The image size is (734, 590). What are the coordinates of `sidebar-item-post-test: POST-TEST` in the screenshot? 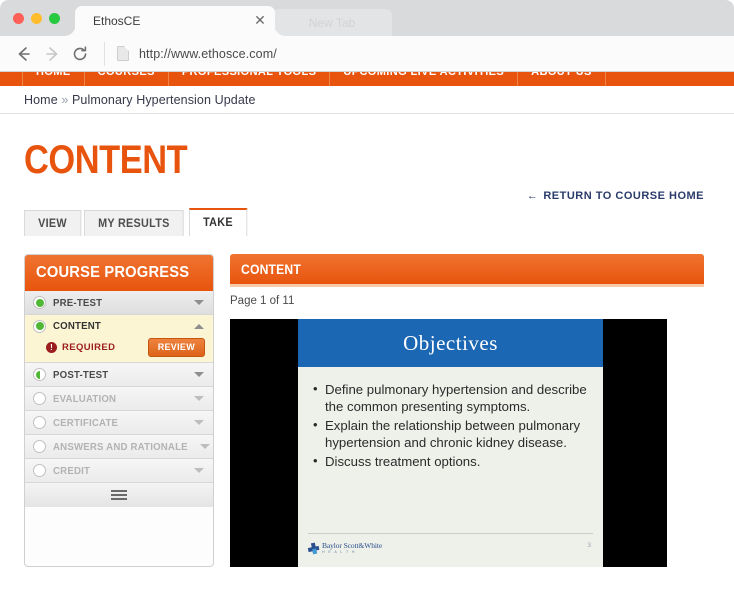 It's located at (119, 375).